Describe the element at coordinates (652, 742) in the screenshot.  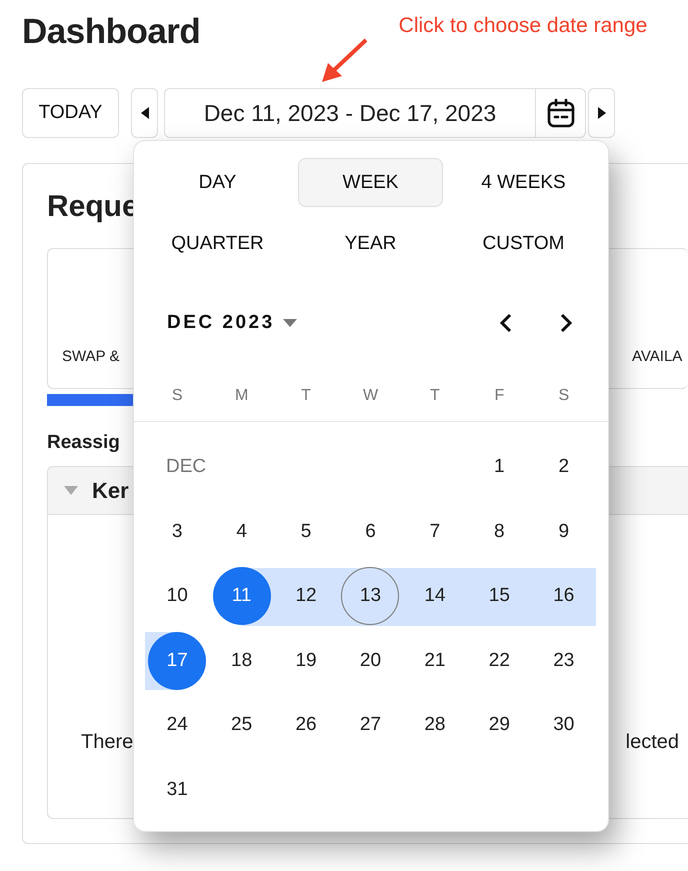
I see `empty-message: lected` at that location.